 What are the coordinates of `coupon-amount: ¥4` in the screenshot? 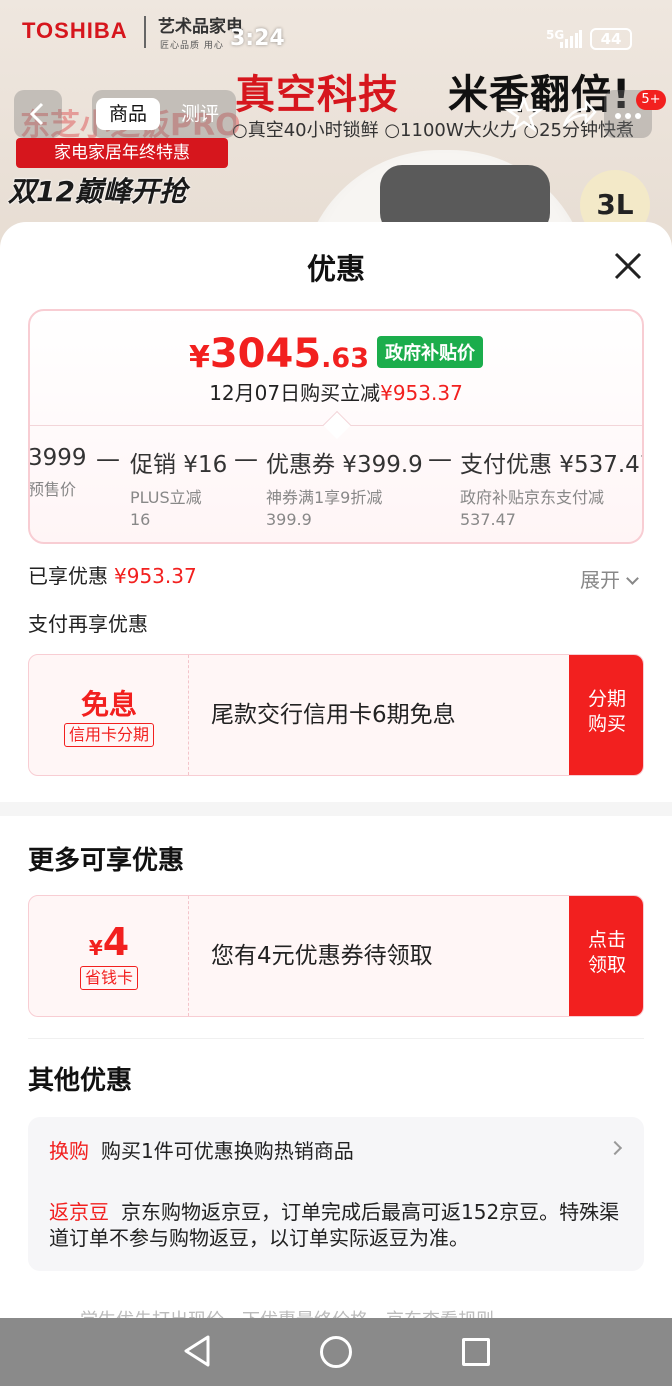 It's located at (109, 942).